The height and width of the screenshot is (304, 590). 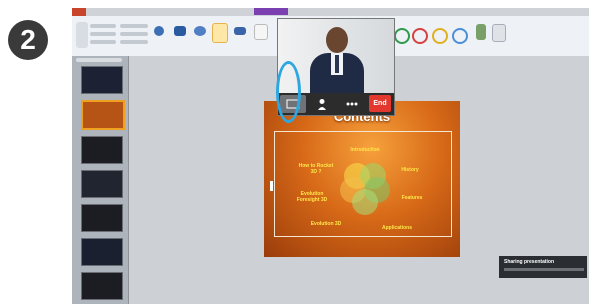 I want to click on notification-detail, so click(x=544, y=269).